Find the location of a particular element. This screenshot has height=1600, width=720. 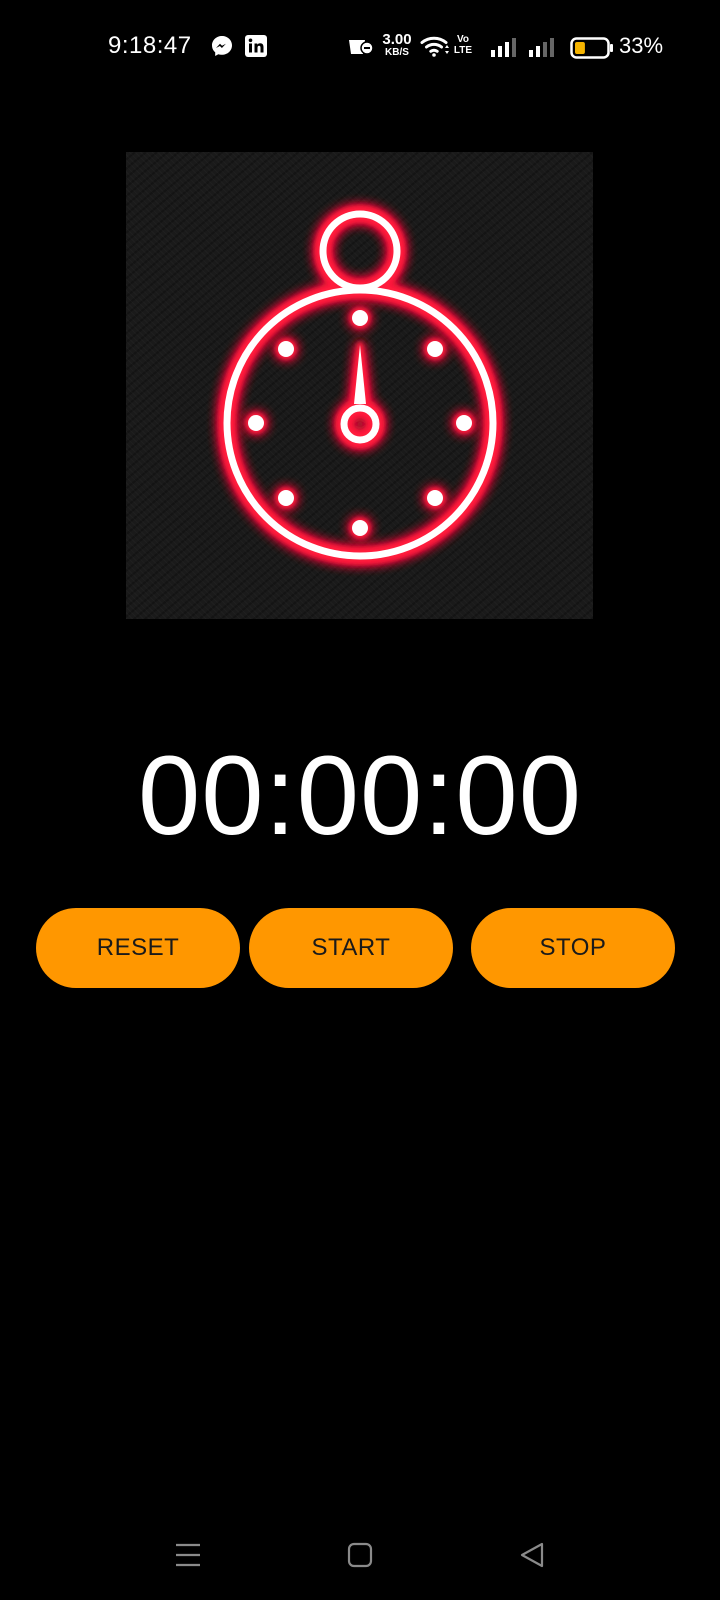

home-button is located at coordinates (360, 1555).